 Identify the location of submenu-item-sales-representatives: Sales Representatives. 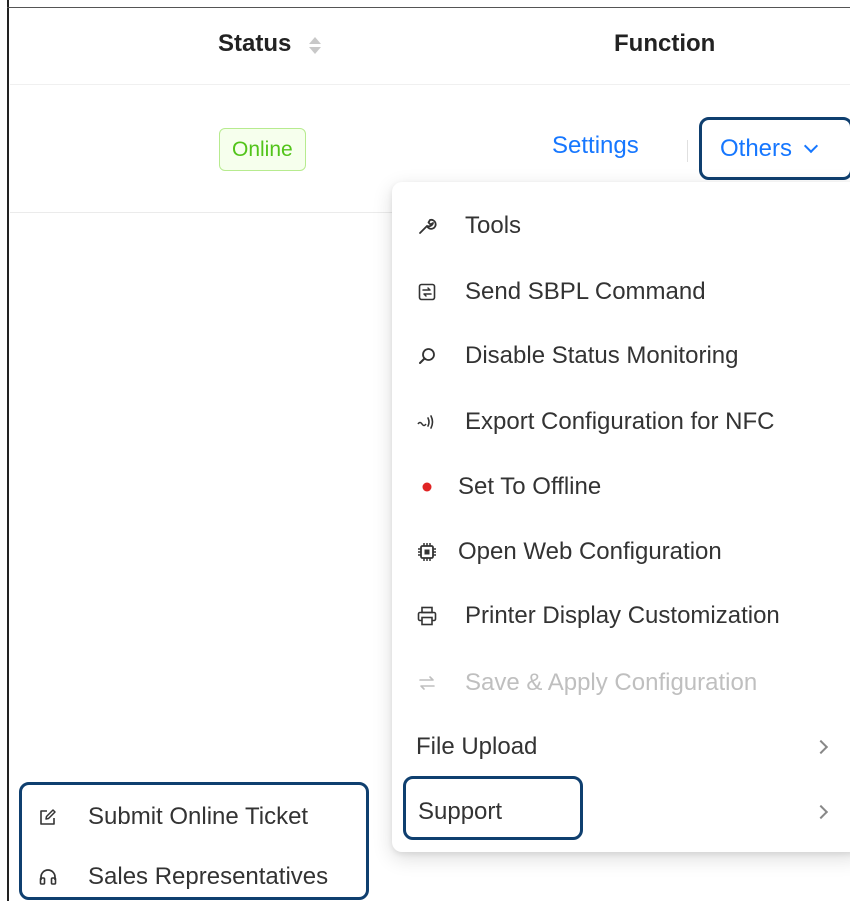
(194, 876).